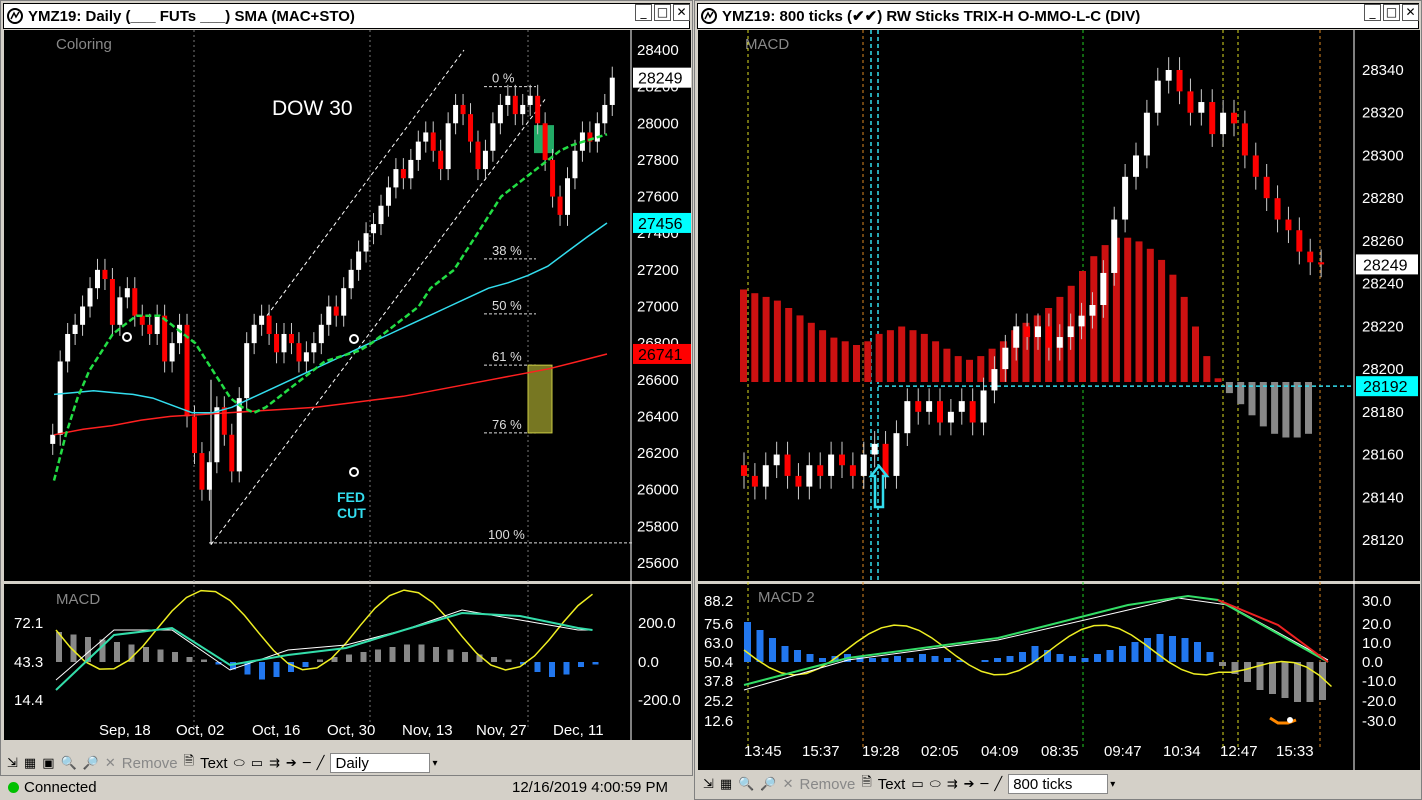  Describe the element at coordinates (1383, 497) in the screenshot. I see `price-tick-label: 28140` at that location.